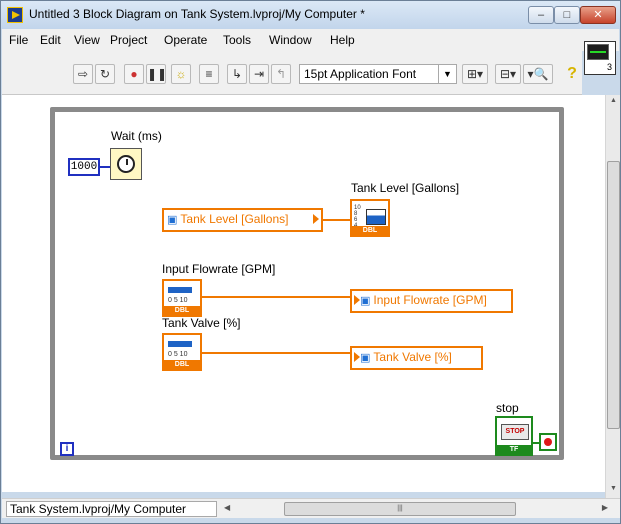 The image size is (621, 524). What do you see at coordinates (237, 74) in the screenshot?
I see `step-into-icon: ↳` at bounding box center [237, 74].